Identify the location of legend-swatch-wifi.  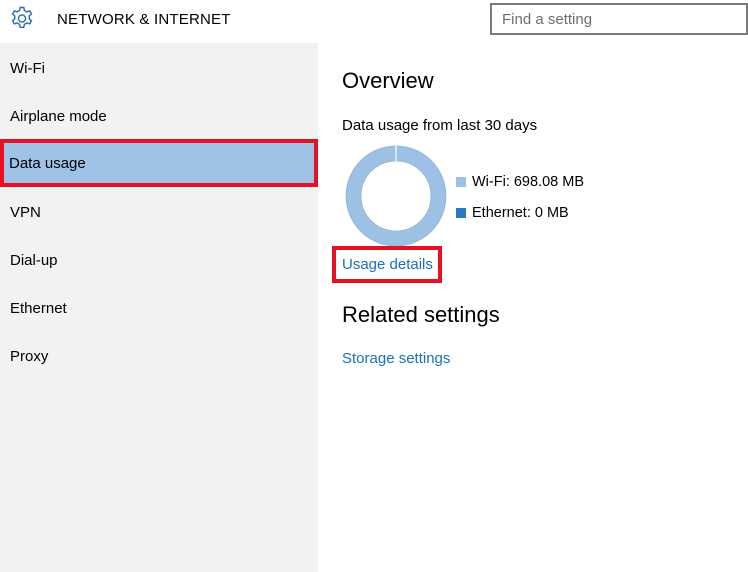
(461, 182).